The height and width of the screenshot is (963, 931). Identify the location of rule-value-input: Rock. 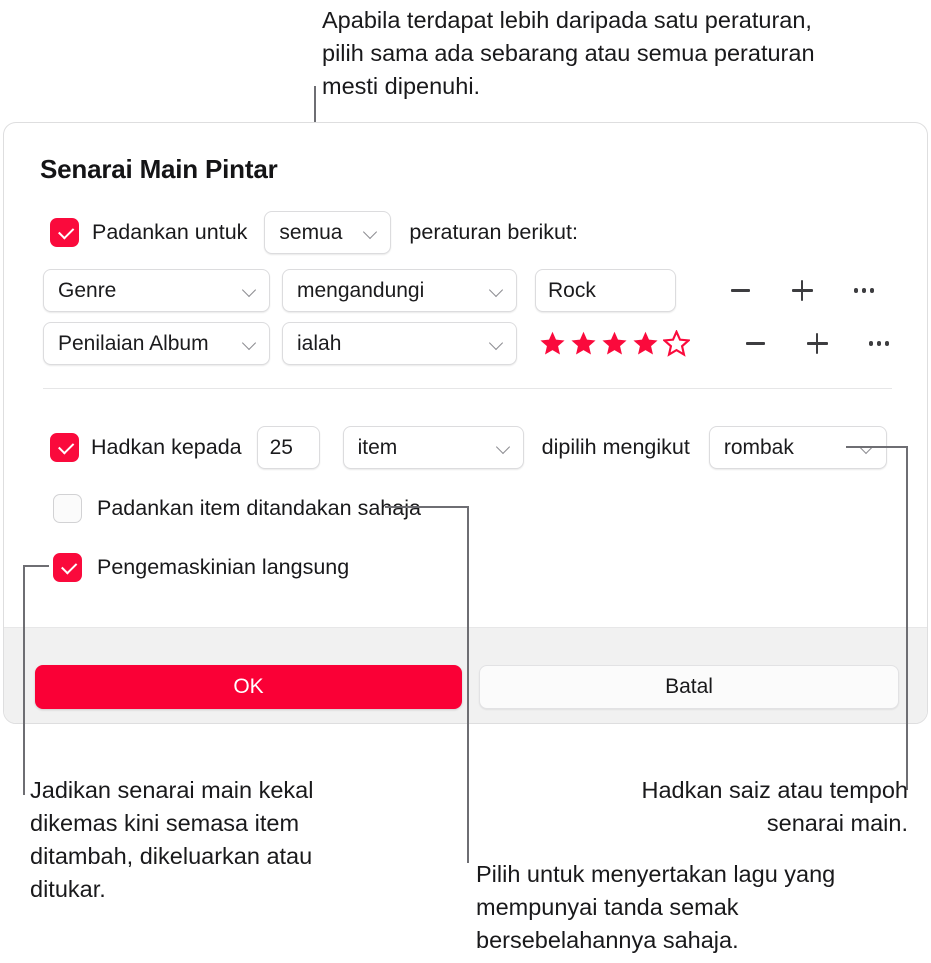
(605, 290).